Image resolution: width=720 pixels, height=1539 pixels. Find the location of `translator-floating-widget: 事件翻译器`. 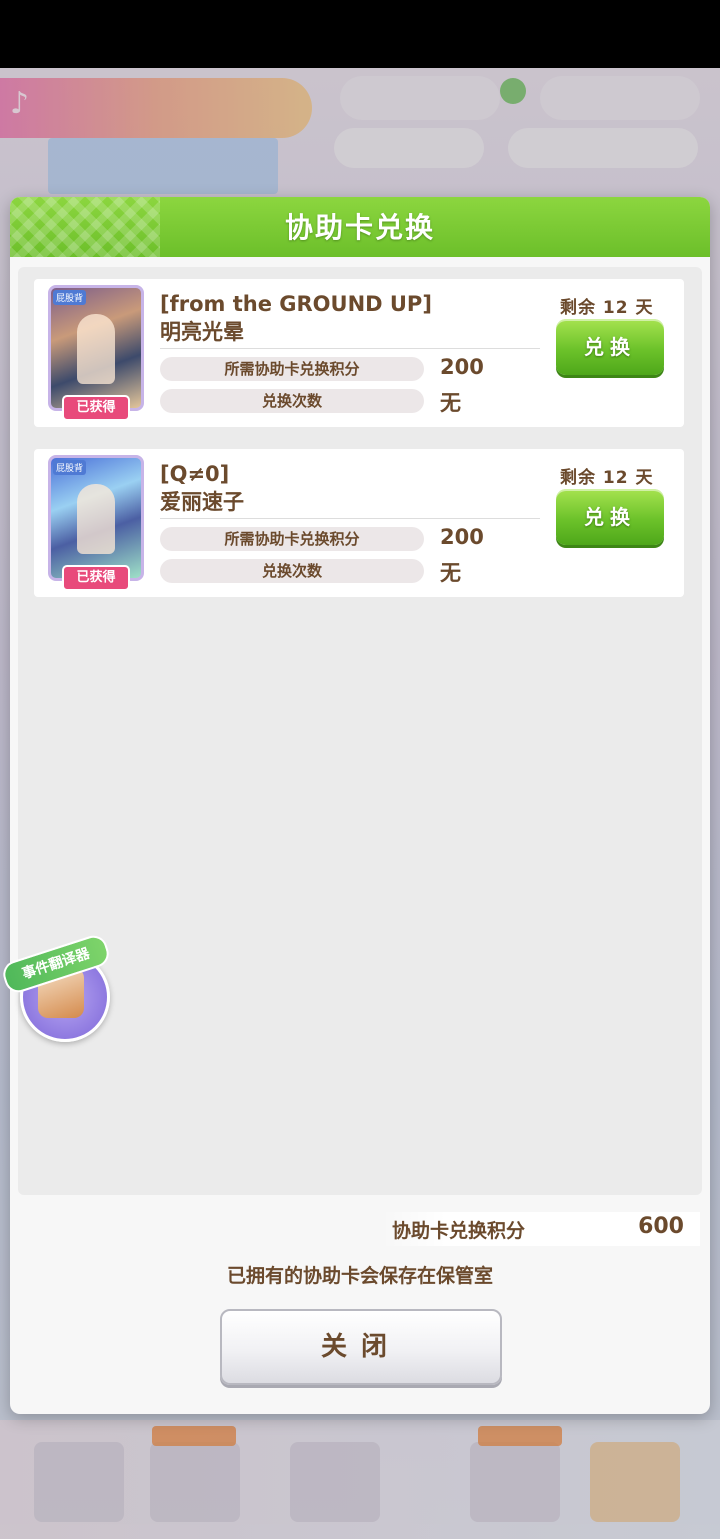

translator-floating-widget: 事件翻译器 is located at coordinates (56, 990).